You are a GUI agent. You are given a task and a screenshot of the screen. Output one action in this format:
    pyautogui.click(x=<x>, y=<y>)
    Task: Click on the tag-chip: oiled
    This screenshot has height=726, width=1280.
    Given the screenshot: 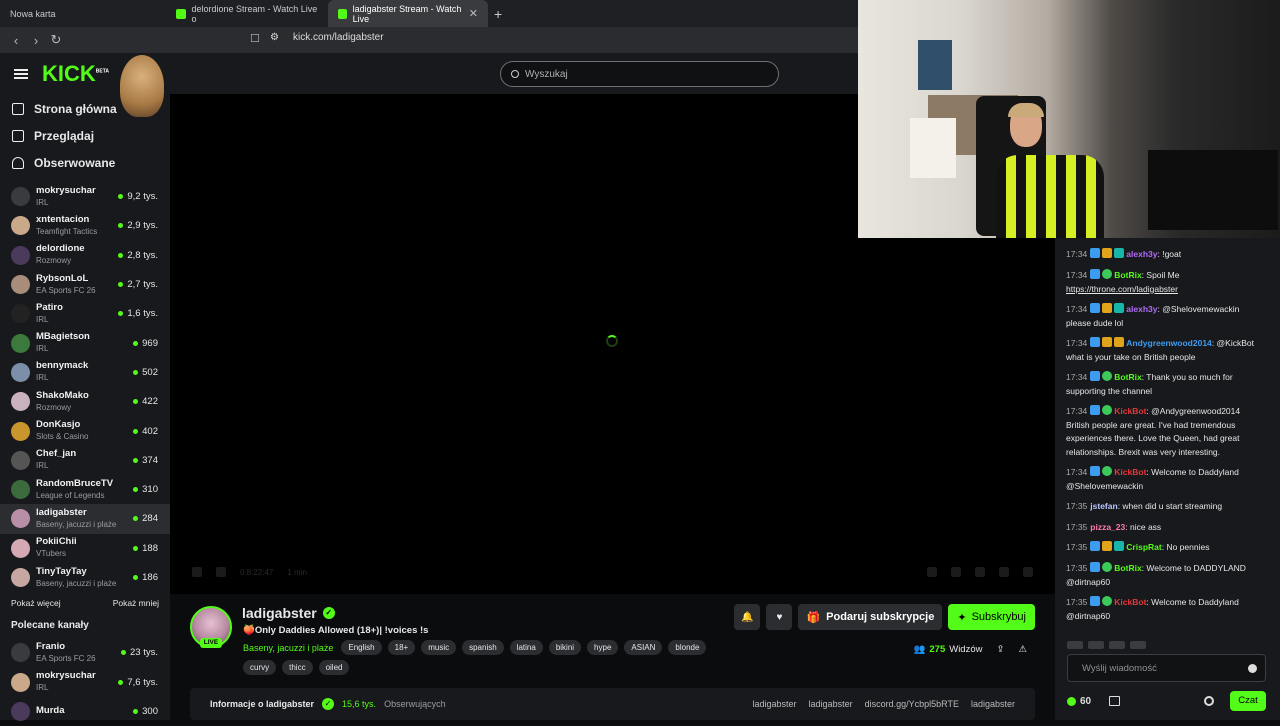 What is the action you would take?
    pyautogui.click(x=334, y=667)
    